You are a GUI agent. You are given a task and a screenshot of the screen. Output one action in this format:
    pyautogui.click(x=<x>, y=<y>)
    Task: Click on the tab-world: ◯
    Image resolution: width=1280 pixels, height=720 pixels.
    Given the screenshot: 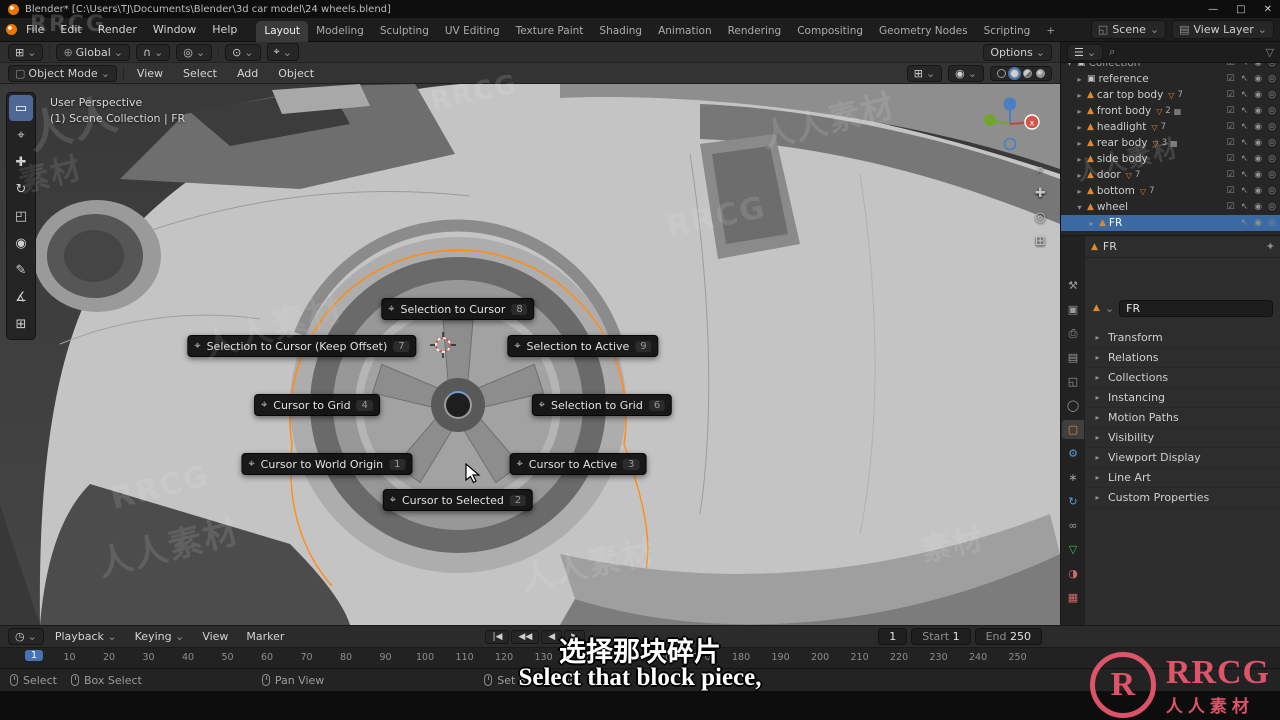 What is the action you would take?
    pyautogui.click(x=1073, y=405)
    